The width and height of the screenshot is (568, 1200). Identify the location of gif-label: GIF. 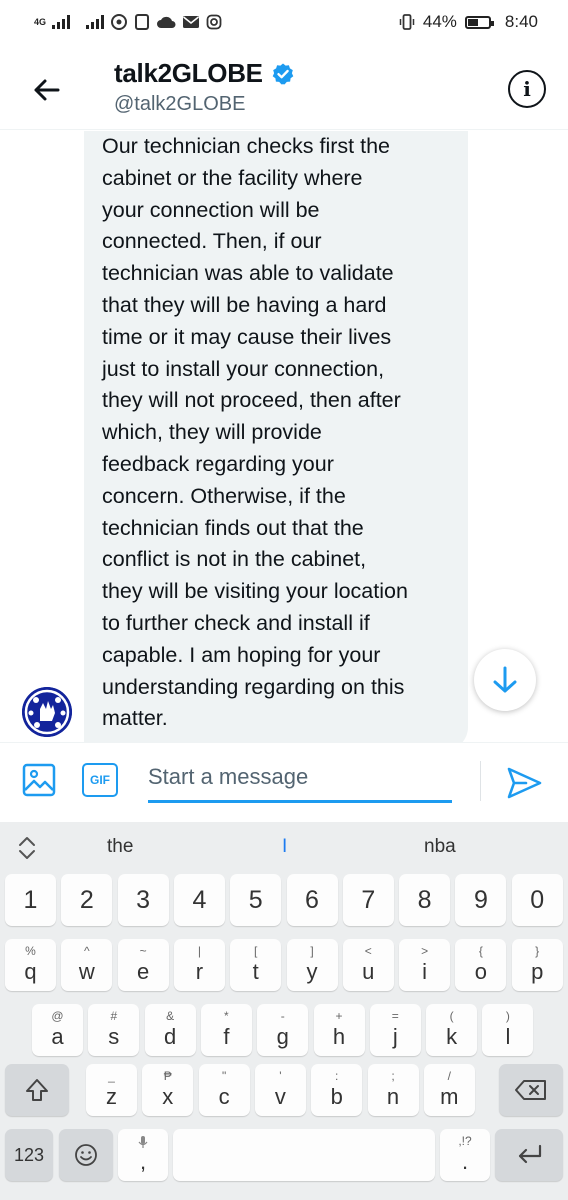
(100, 780).